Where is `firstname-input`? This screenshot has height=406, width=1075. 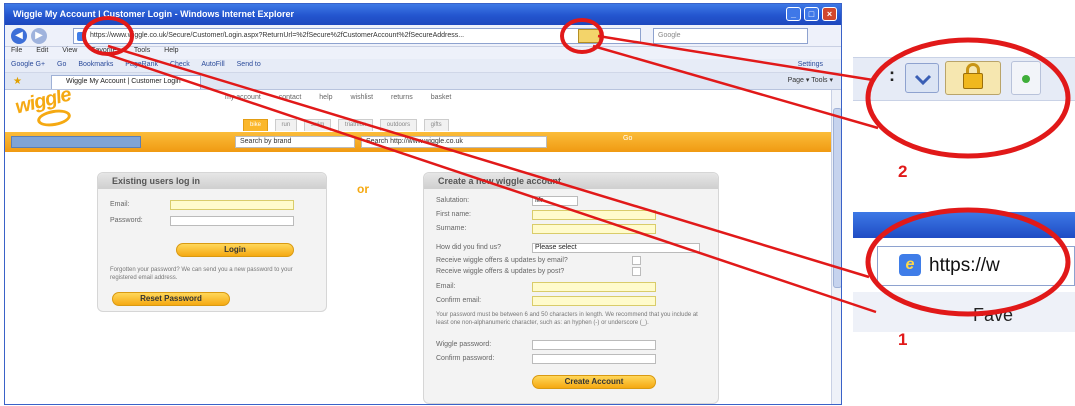
firstname-input is located at coordinates (594, 215).